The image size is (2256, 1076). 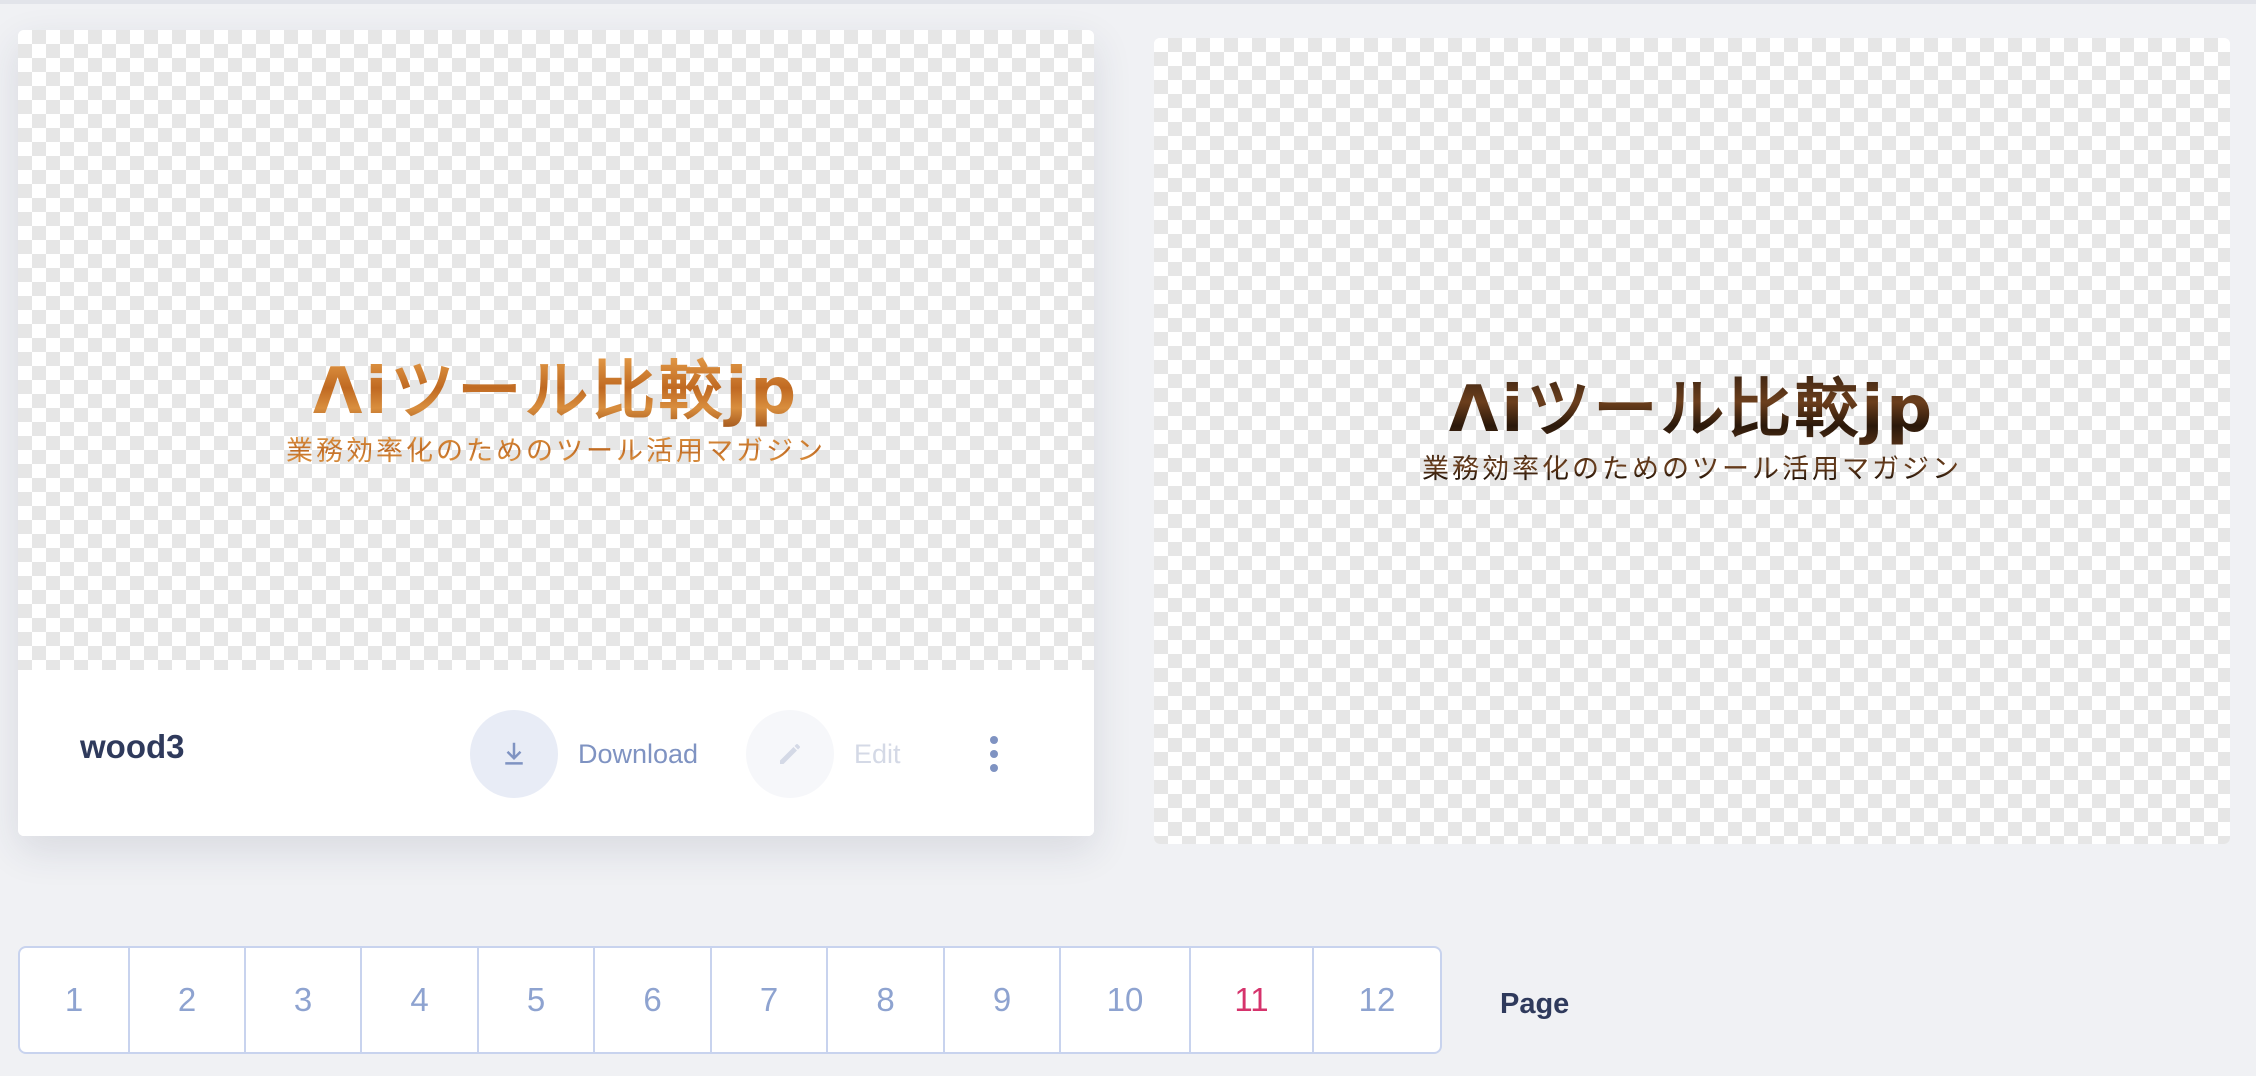 What do you see at coordinates (304, 1000) in the screenshot?
I see `page-3: 3` at bounding box center [304, 1000].